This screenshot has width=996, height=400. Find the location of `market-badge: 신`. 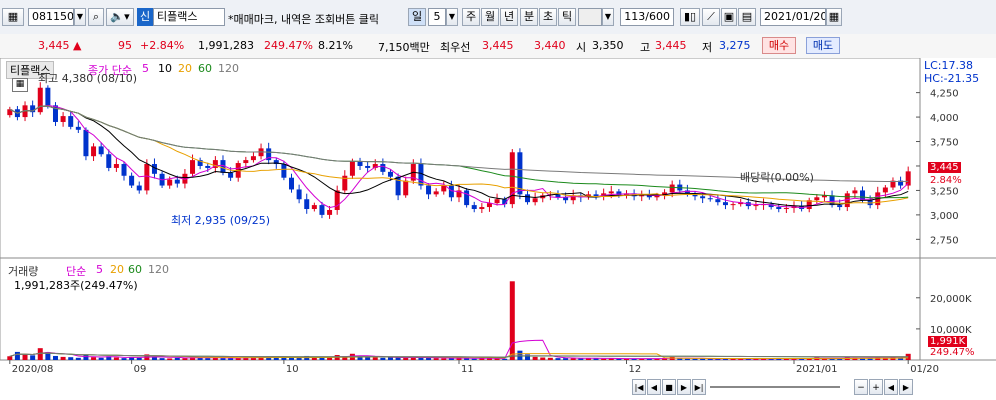

market-badge: 신 is located at coordinates (145, 17).